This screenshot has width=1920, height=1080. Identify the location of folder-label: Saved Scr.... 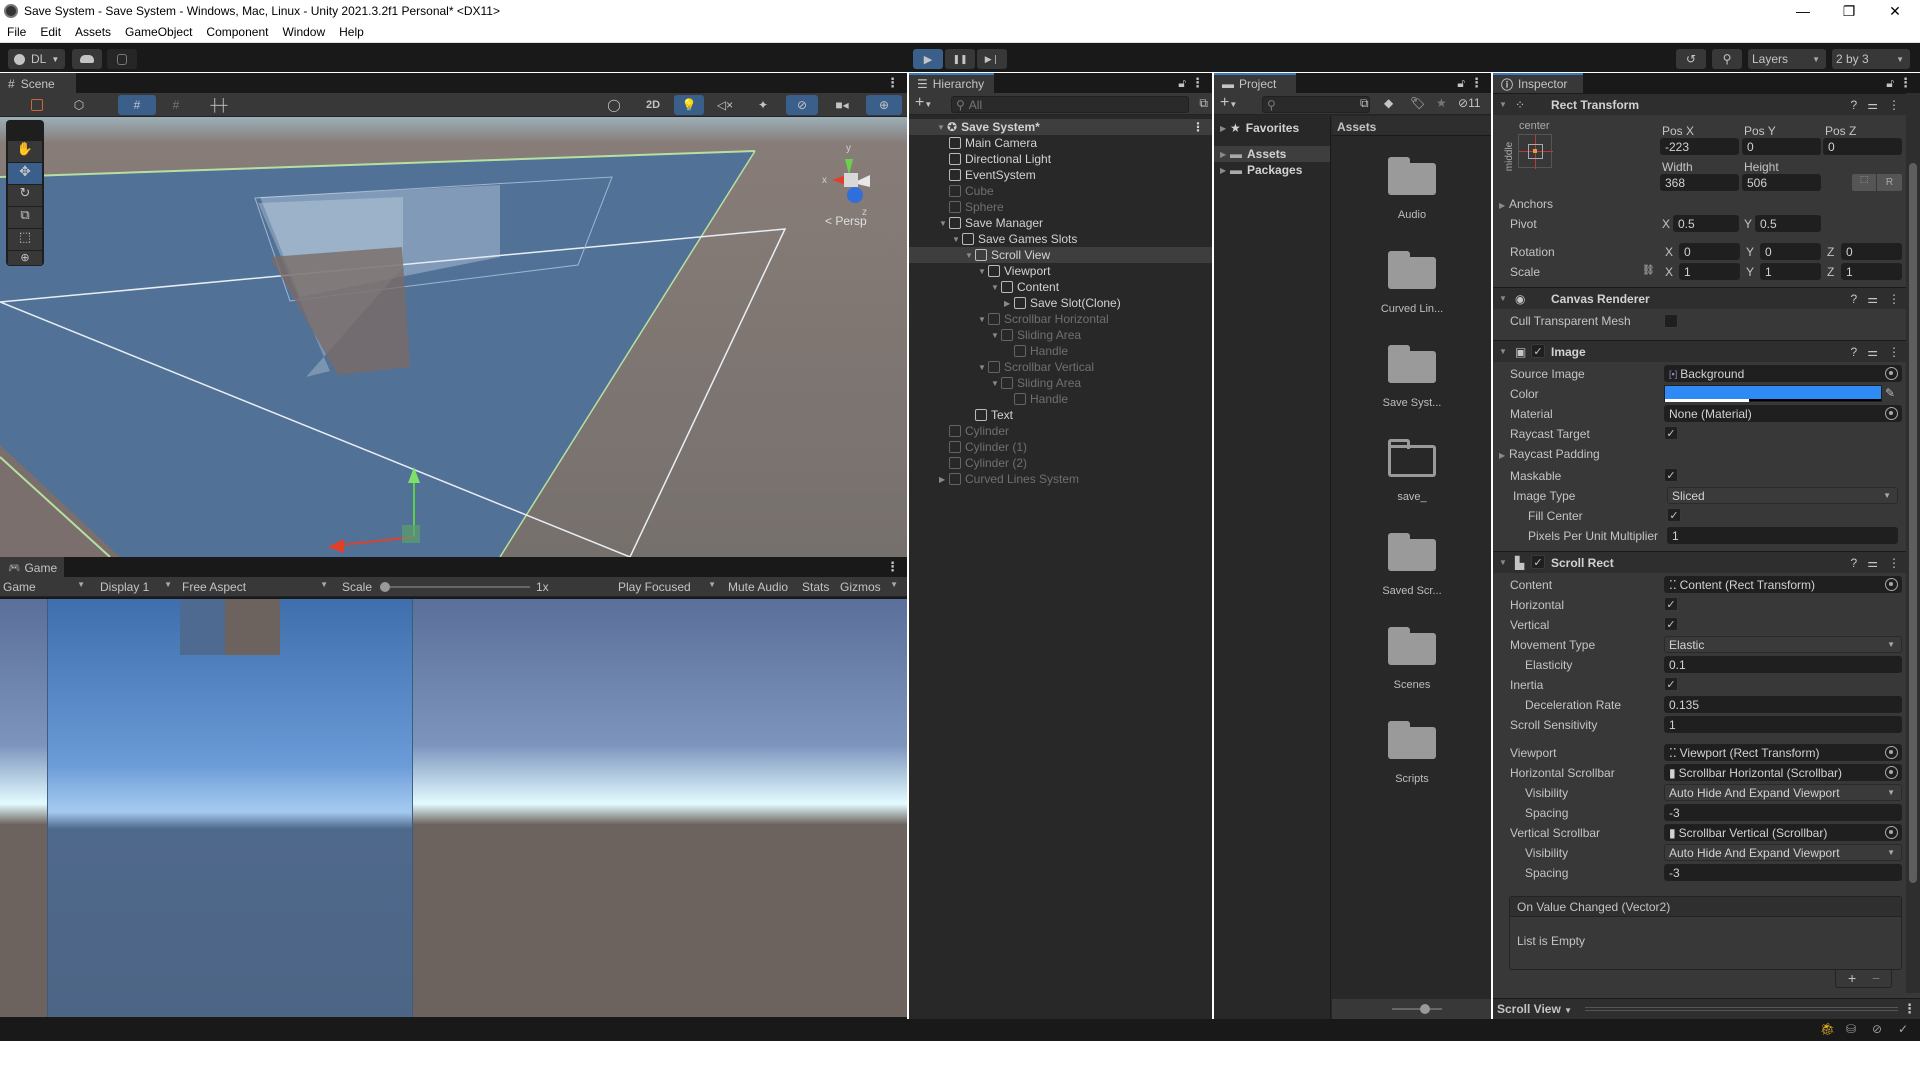
(1412, 591).